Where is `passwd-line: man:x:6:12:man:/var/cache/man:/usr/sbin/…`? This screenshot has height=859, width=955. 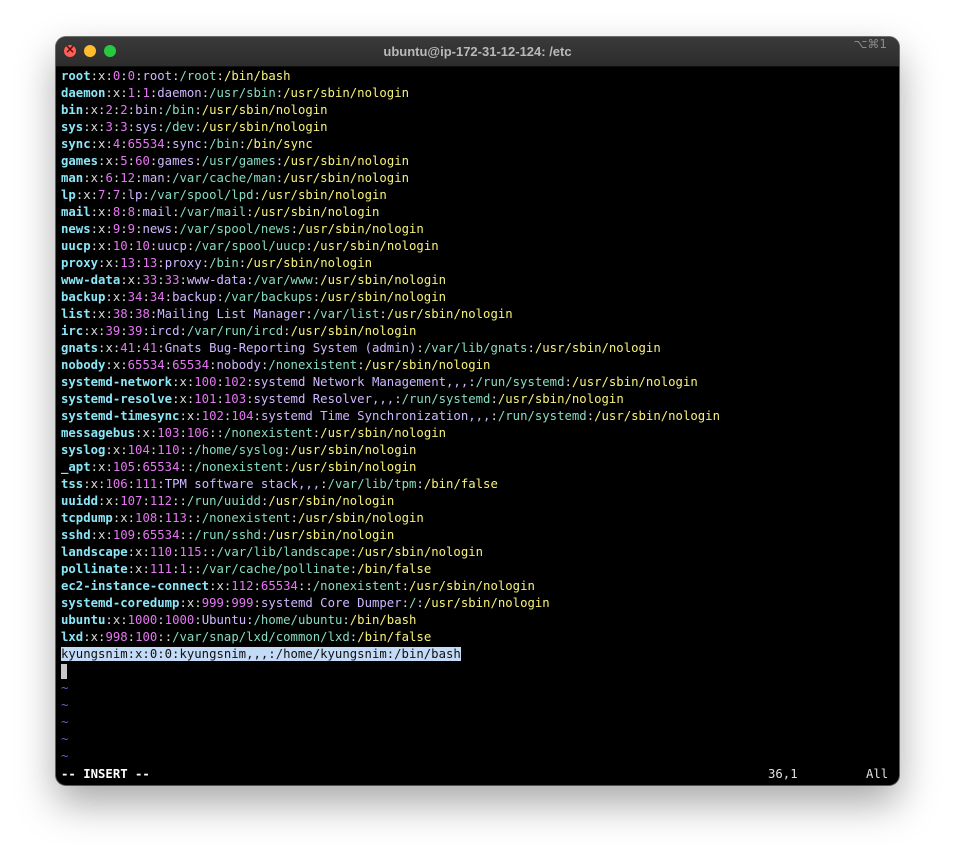
passwd-line: man:x:6:12:man:/var/cache/man:/usr/sbin/… is located at coordinates (477, 178).